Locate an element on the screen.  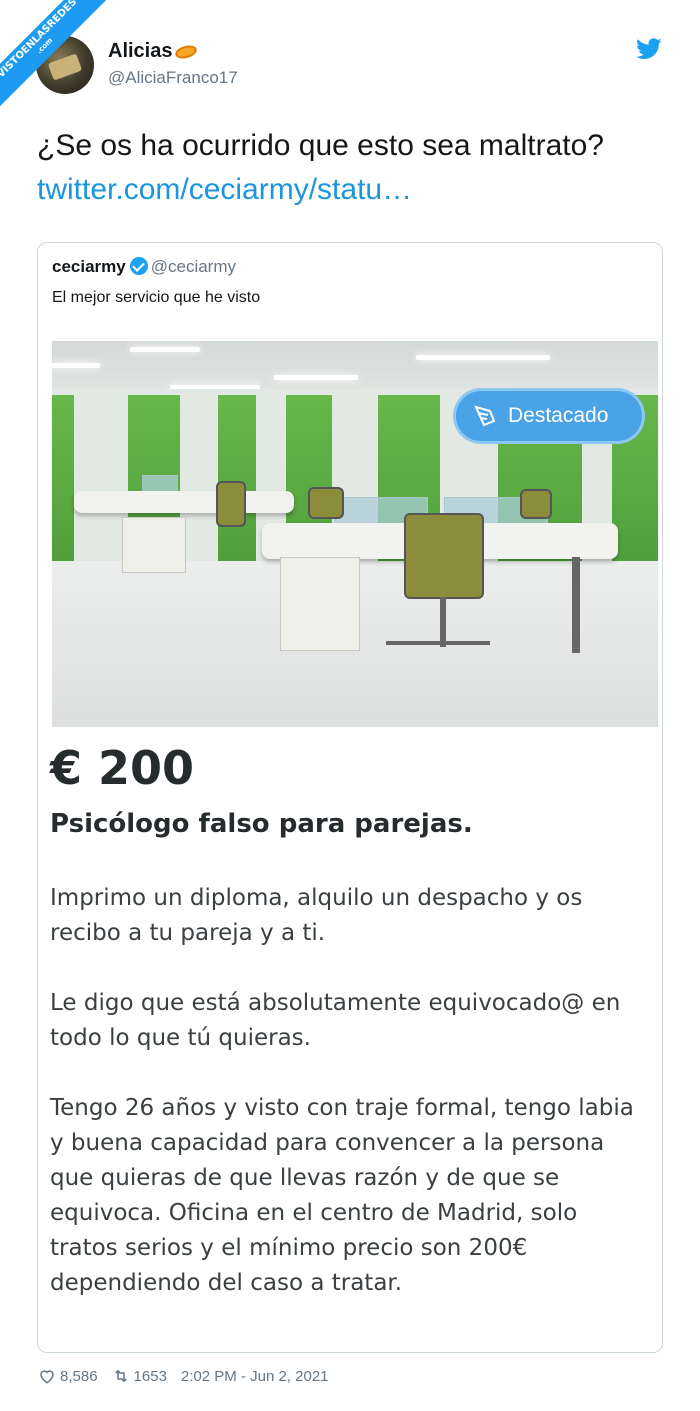
featured-badge-label: Destacado is located at coordinates (558, 415).